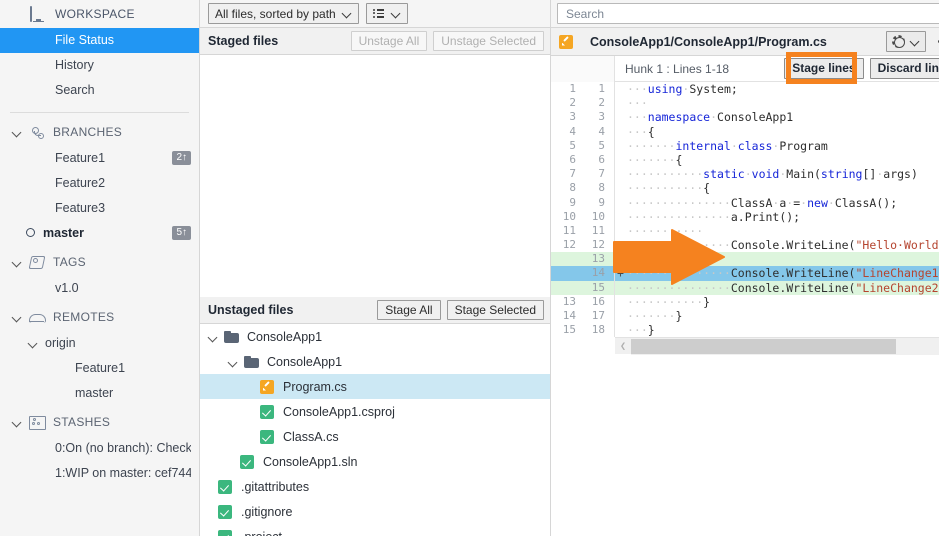 The height and width of the screenshot is (536, 939). What do you see at coordinates (599, 131) in the screenshot?
I see `new-line-number: 4` at bounding box center [599, 131].